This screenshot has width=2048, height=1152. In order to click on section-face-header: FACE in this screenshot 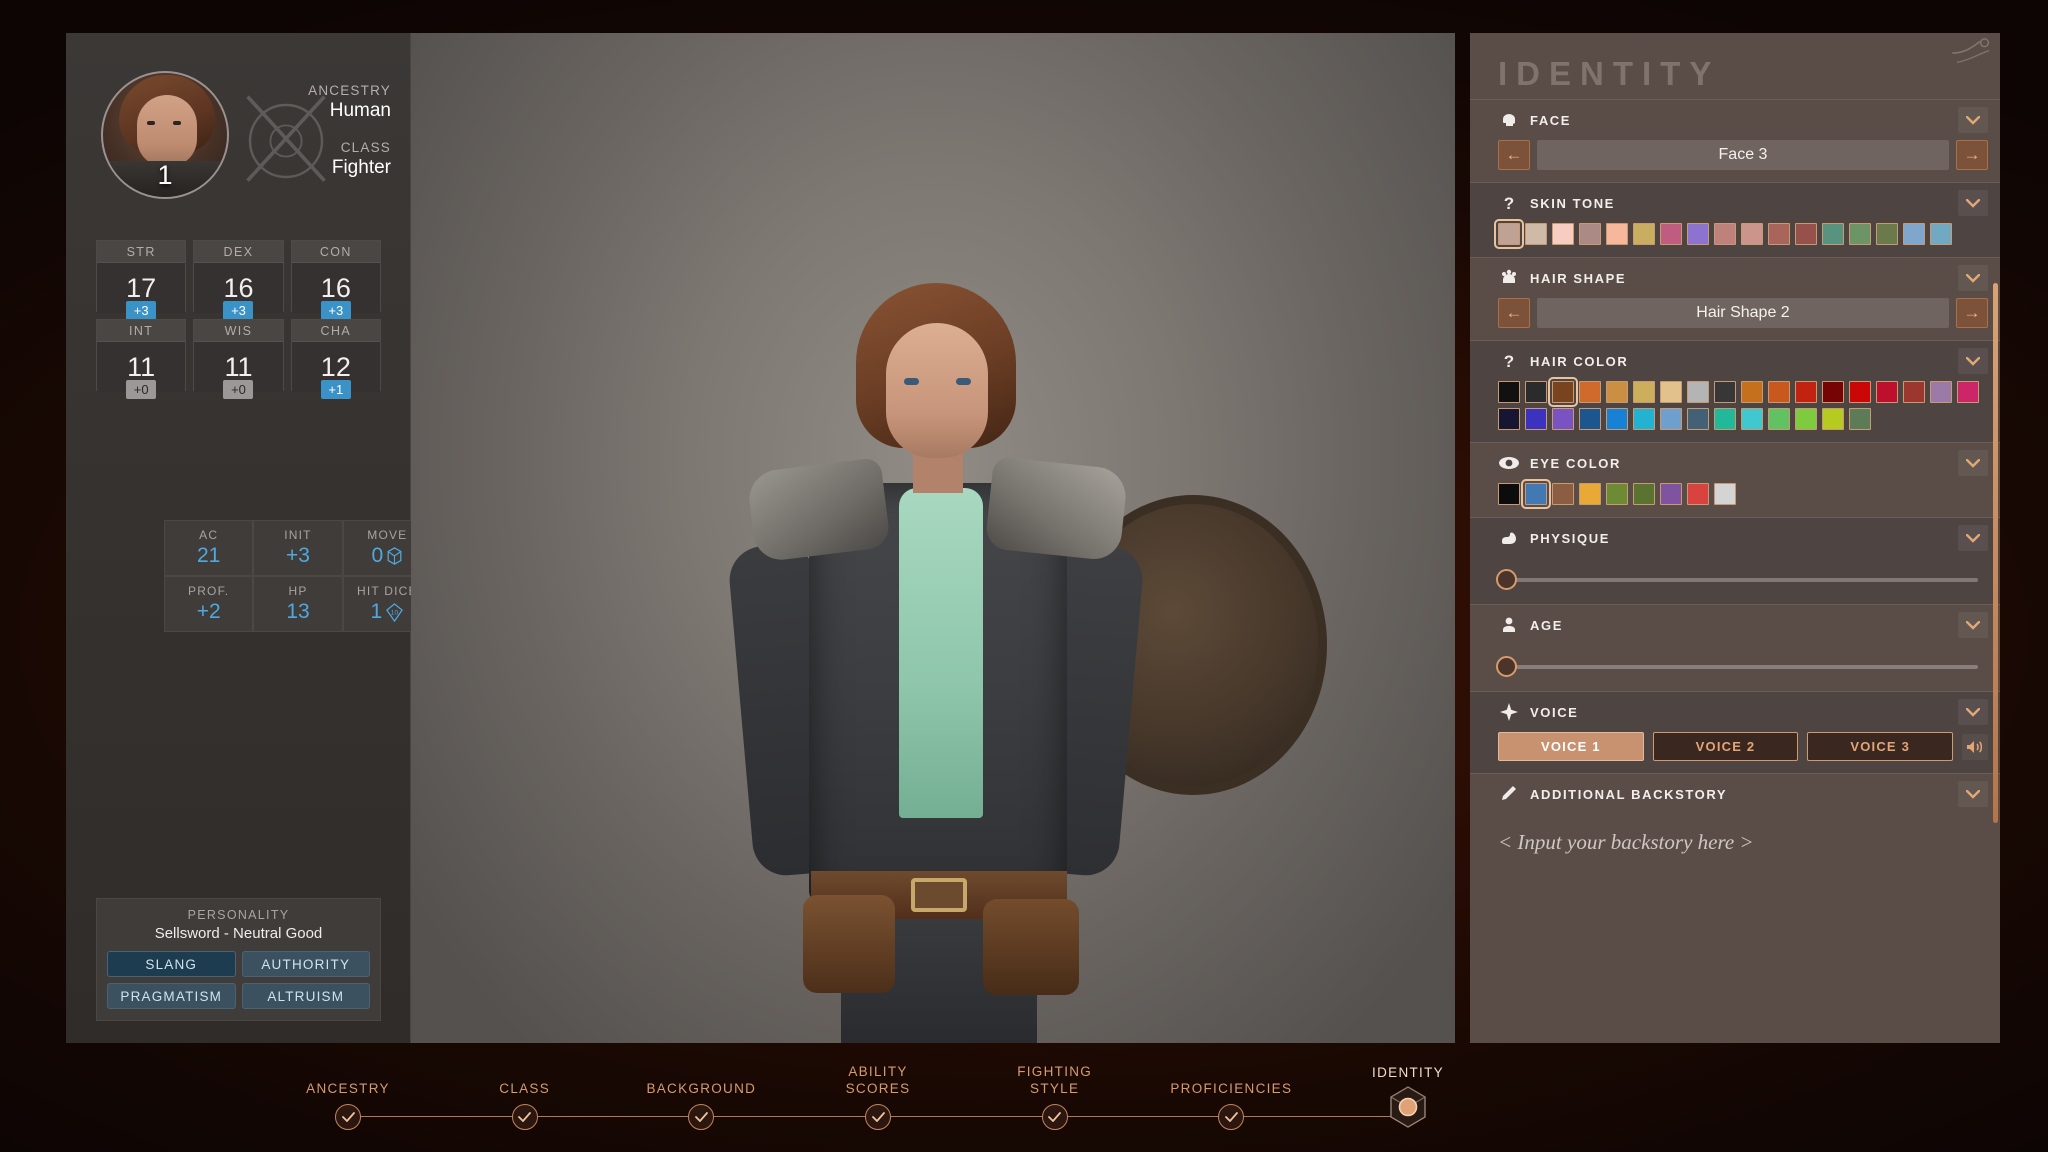, I will do `click(1735, 120)`.